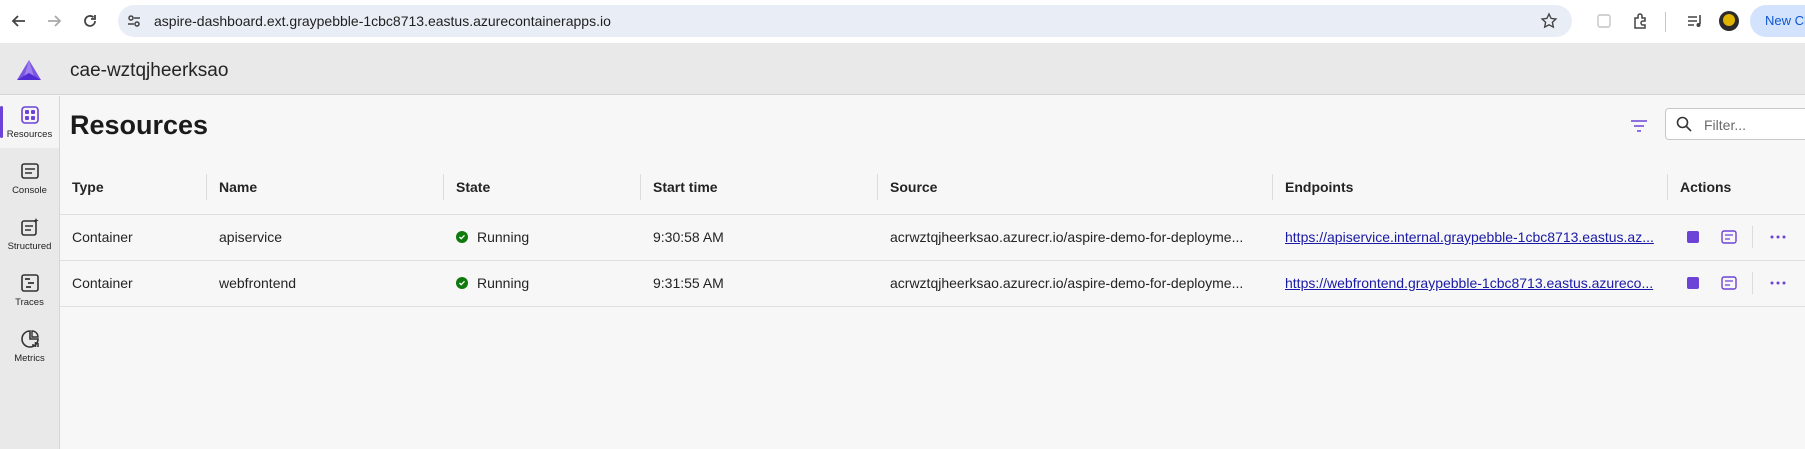  I want to click on reload-button, so click(90, 21).